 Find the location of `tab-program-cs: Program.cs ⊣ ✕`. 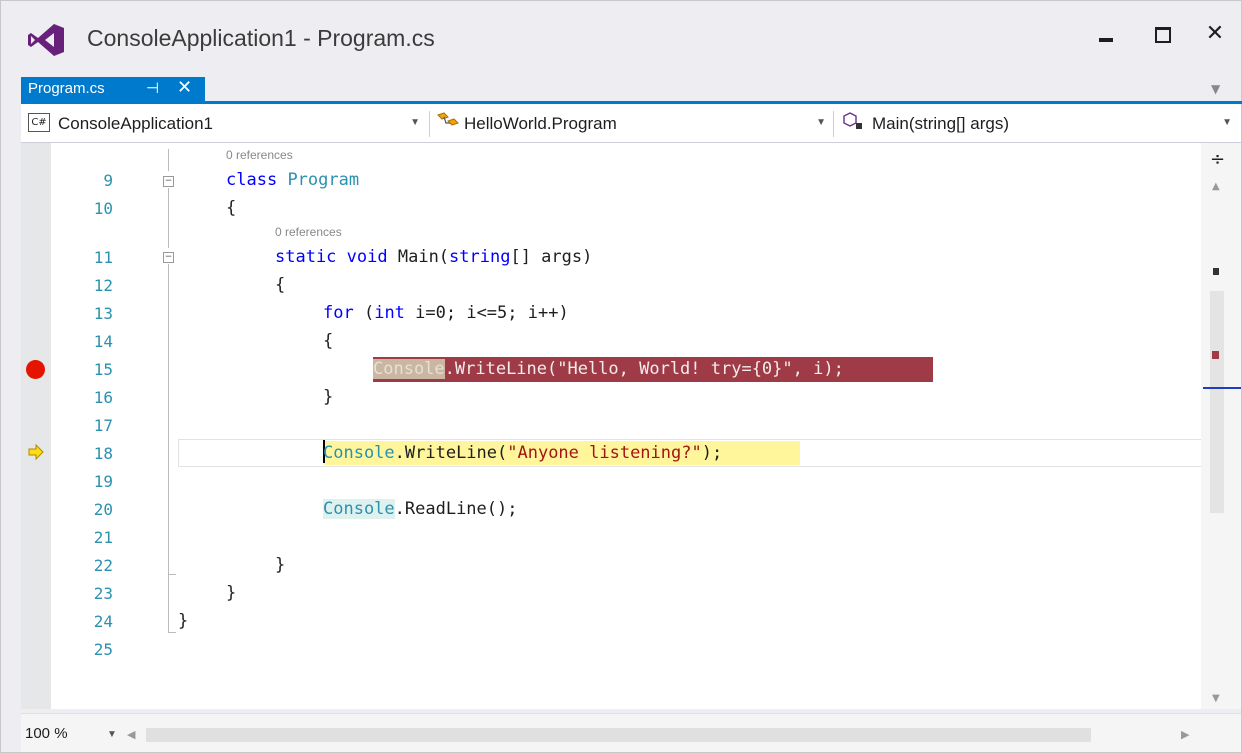

tab-program-cs: Program.cs ⊣ ✕ is located at coordinates (113, 89).